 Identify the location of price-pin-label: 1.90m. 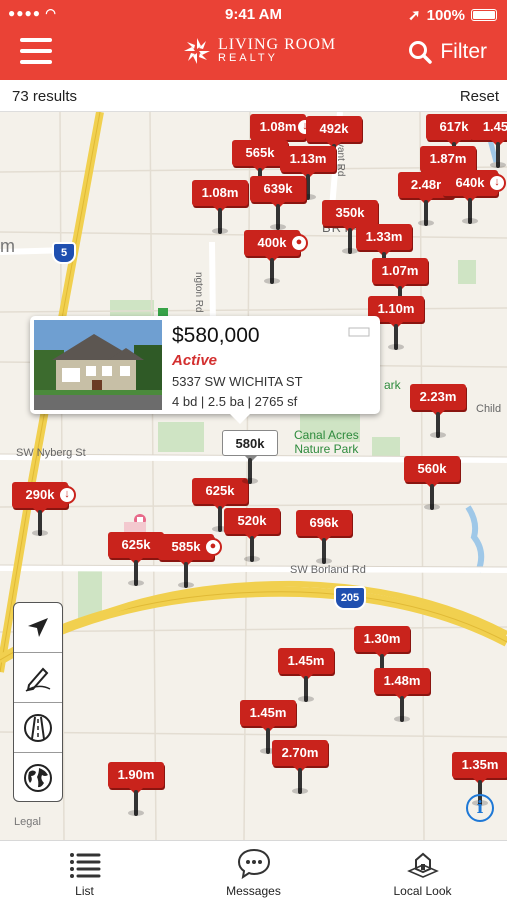
(136, 778).